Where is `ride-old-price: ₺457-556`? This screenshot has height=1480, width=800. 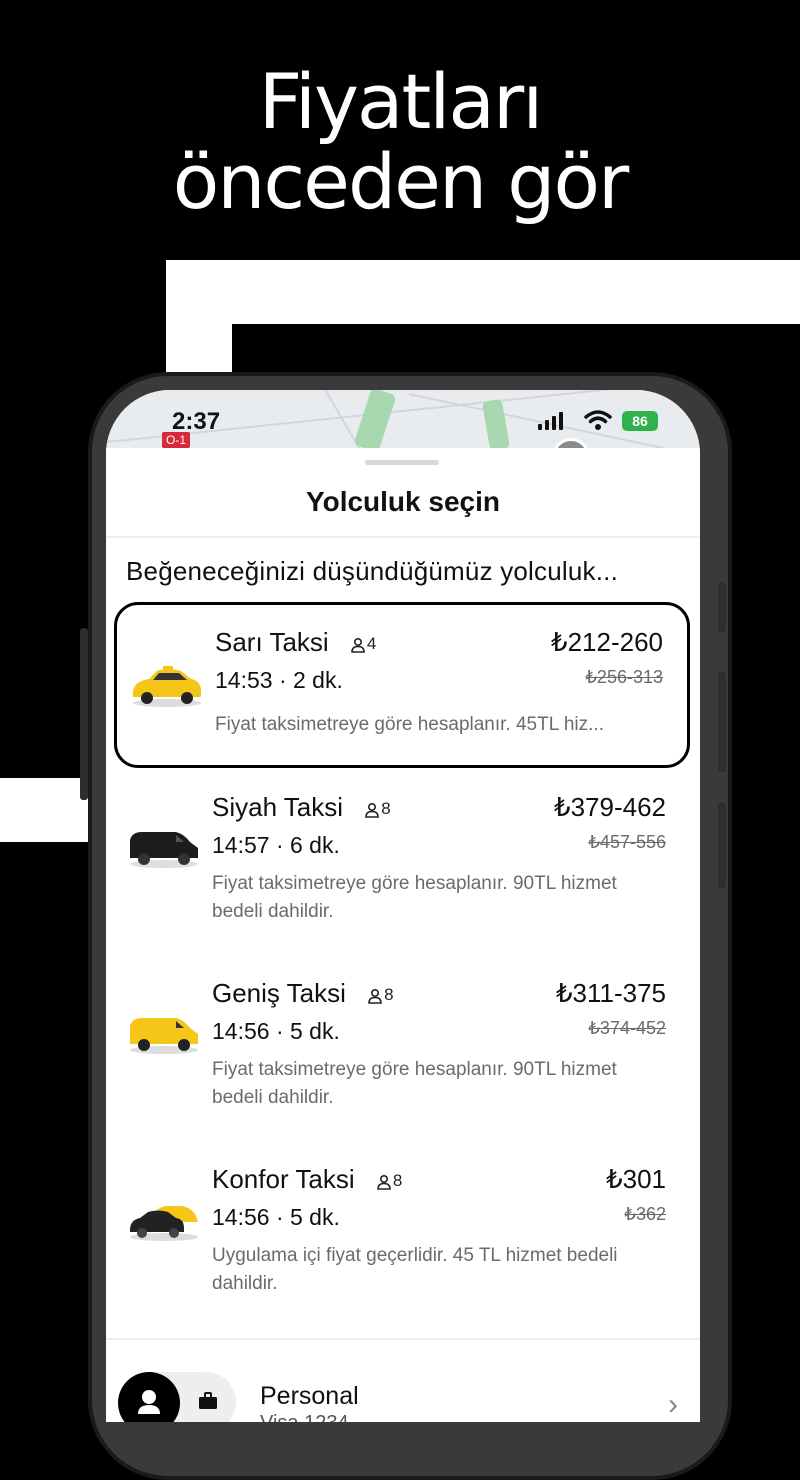
ride-old-price: ₺457-556 is located at coordinates (627, 842).